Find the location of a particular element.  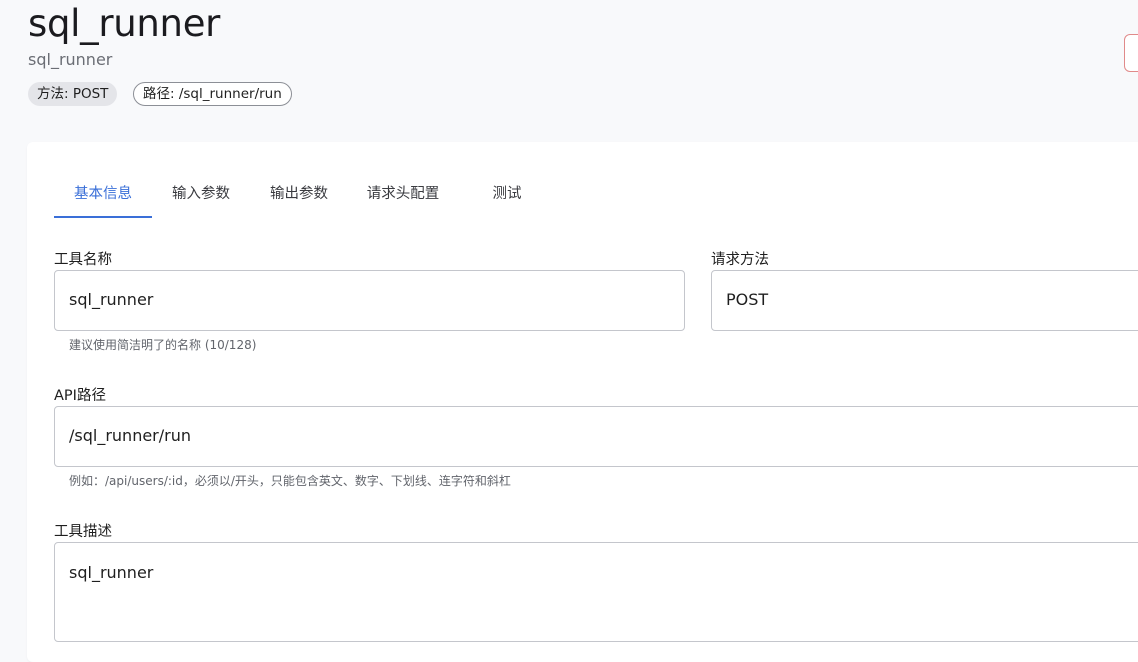

tab-test: 测试 is located at coordinates (507, 195).